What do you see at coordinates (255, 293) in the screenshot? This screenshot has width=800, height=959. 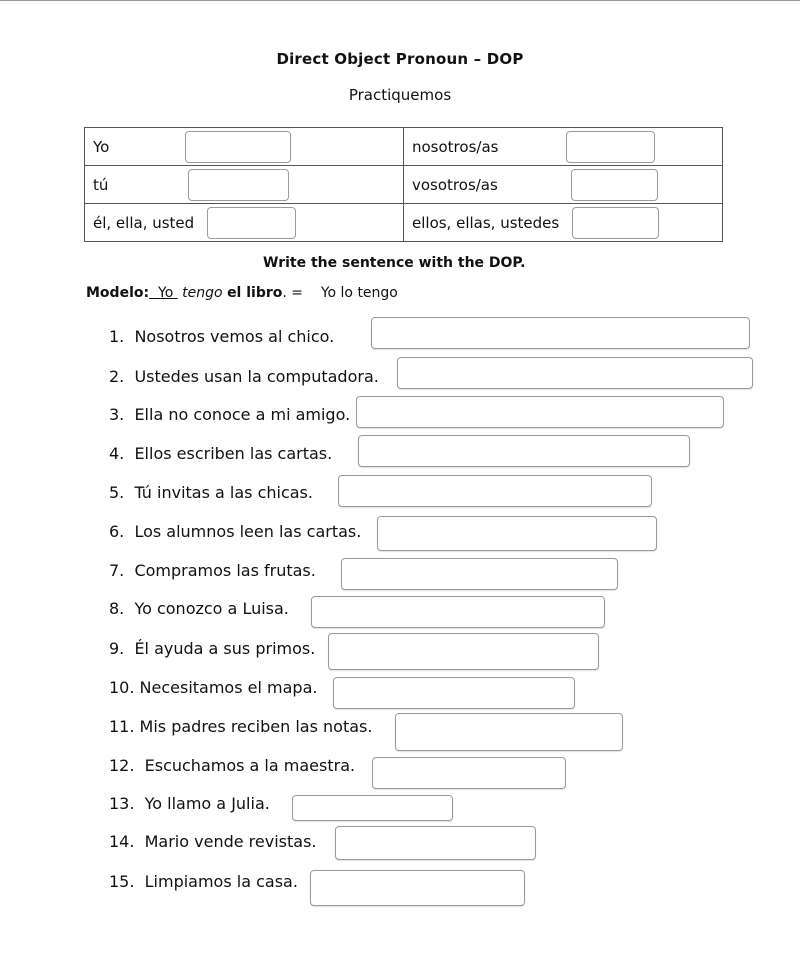 I see `model-object: el libro` at bounding box center [255, 293].